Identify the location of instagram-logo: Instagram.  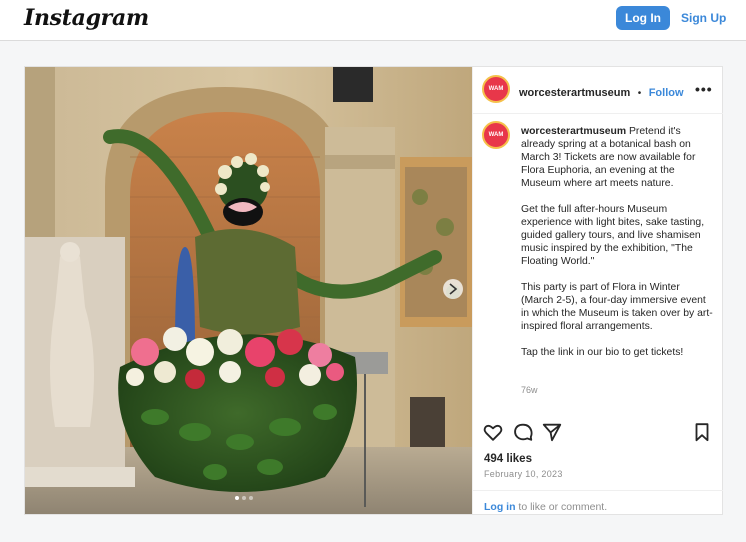
(86, 18).